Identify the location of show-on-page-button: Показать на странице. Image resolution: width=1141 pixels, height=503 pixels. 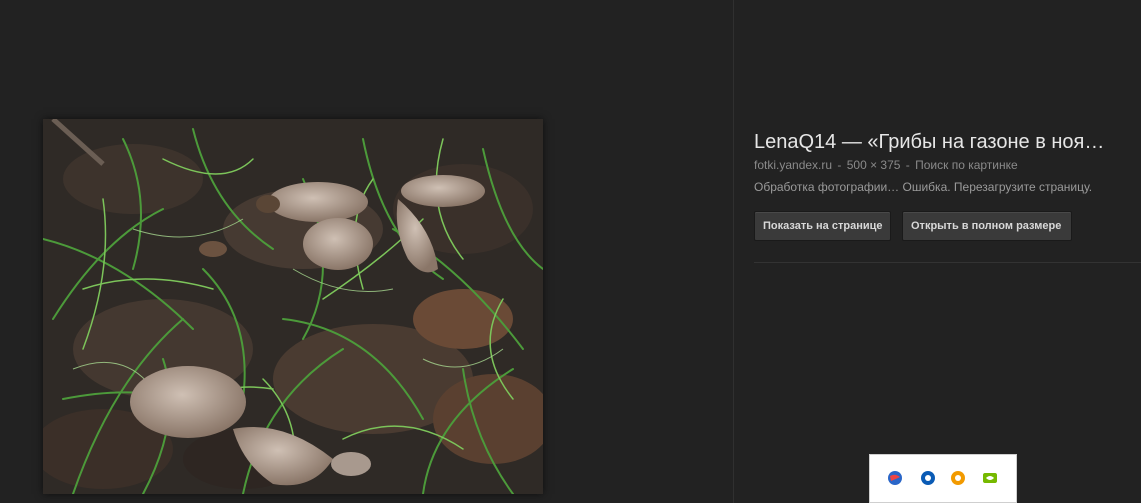
(822, 226).